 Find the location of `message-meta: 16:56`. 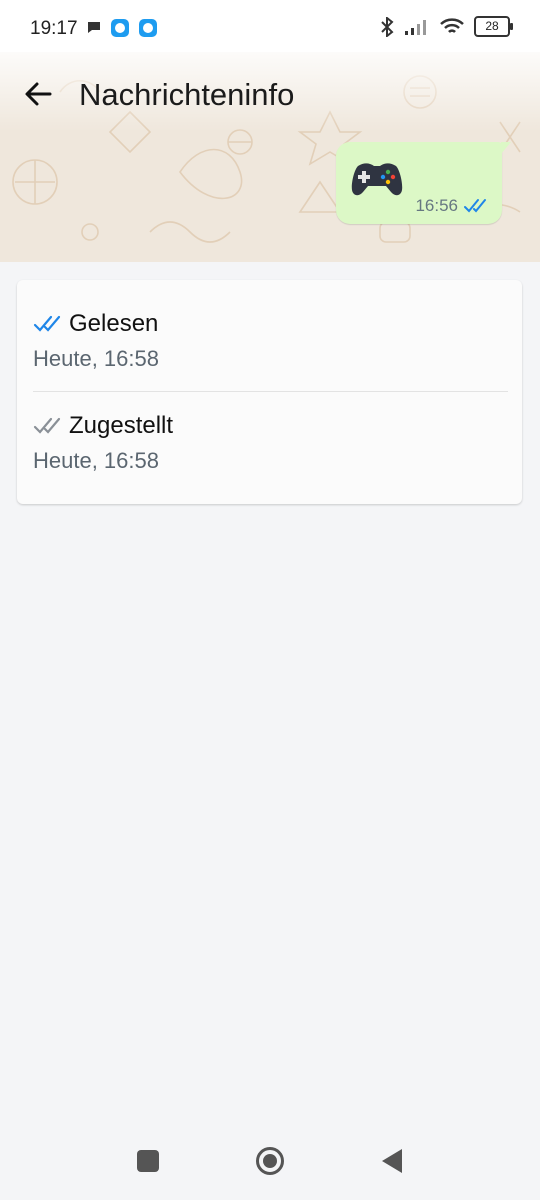

message-meta: 16:56 is located at coordinates (452, 206).